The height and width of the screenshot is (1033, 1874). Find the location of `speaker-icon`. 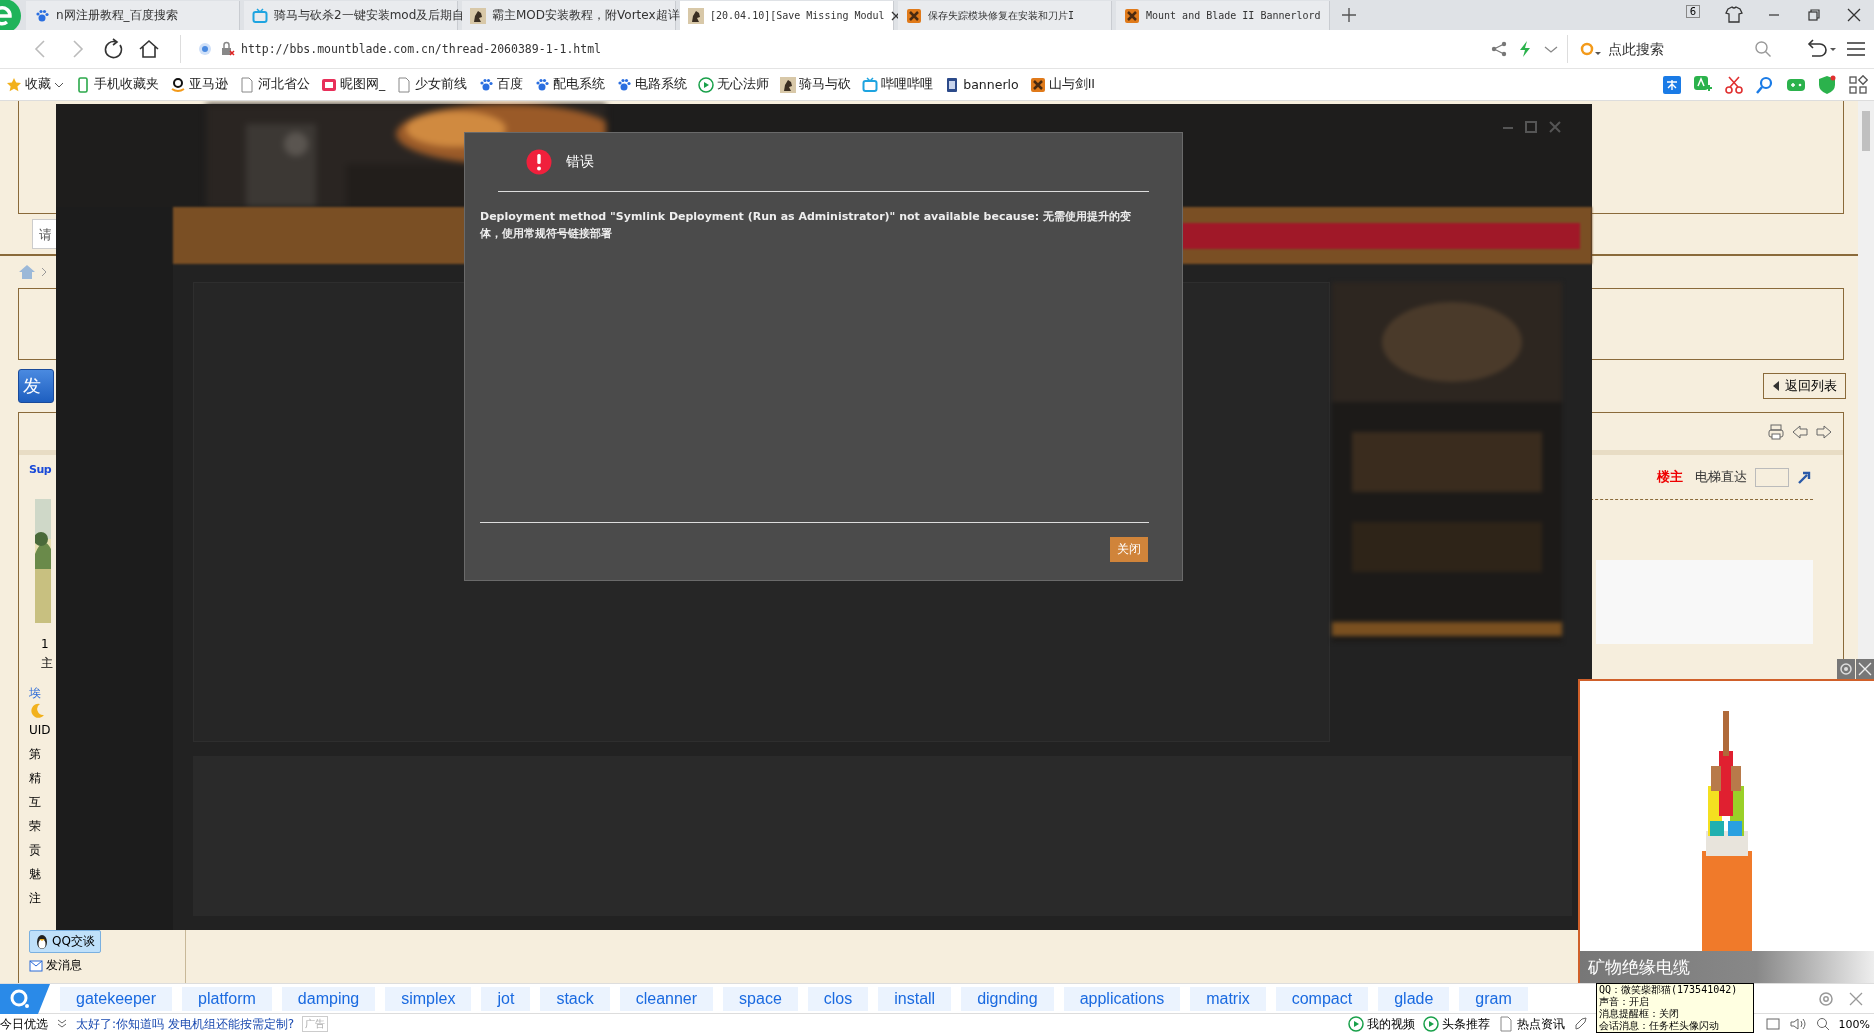

speaker-icon is located at coordinates (1797, 1024).